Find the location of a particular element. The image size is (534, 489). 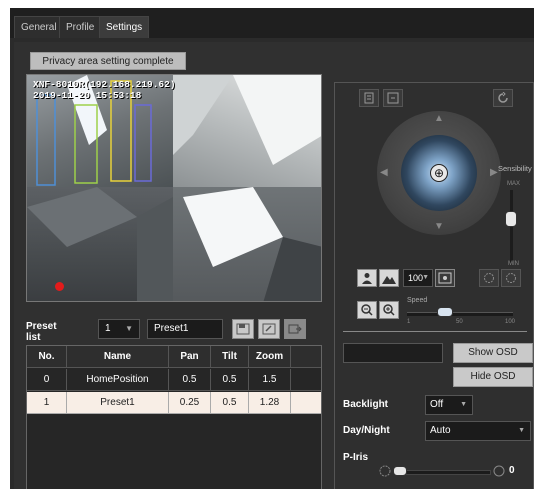

cell-name: Preset1 is located at coordinates (118, 403).